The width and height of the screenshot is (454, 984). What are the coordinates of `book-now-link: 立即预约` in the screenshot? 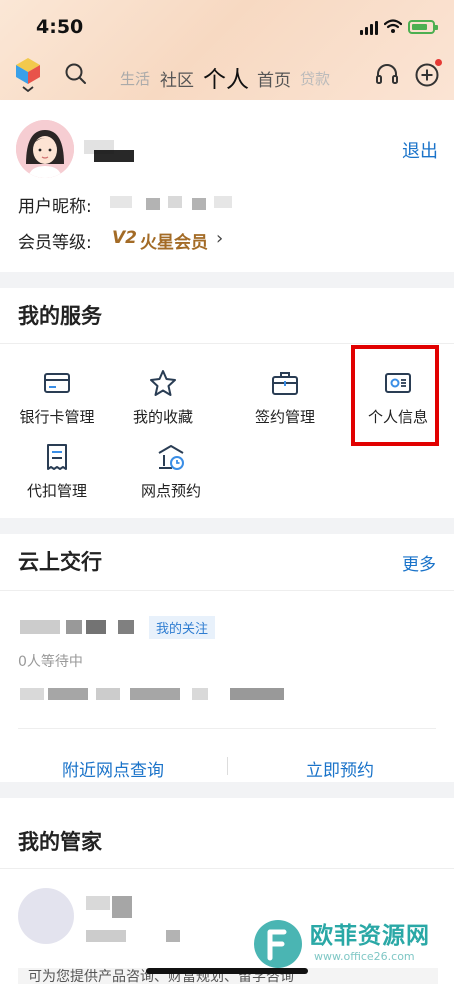 It's located at (340, 768).